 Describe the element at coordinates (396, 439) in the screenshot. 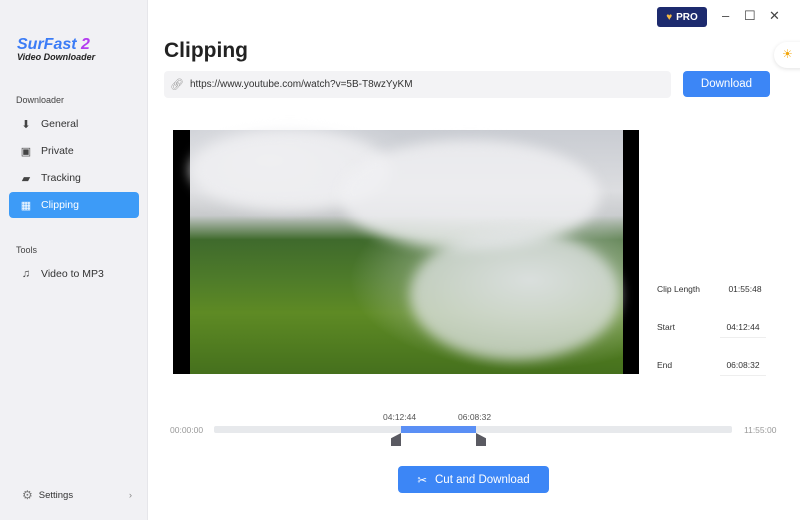

I see `start-handle` at that location.